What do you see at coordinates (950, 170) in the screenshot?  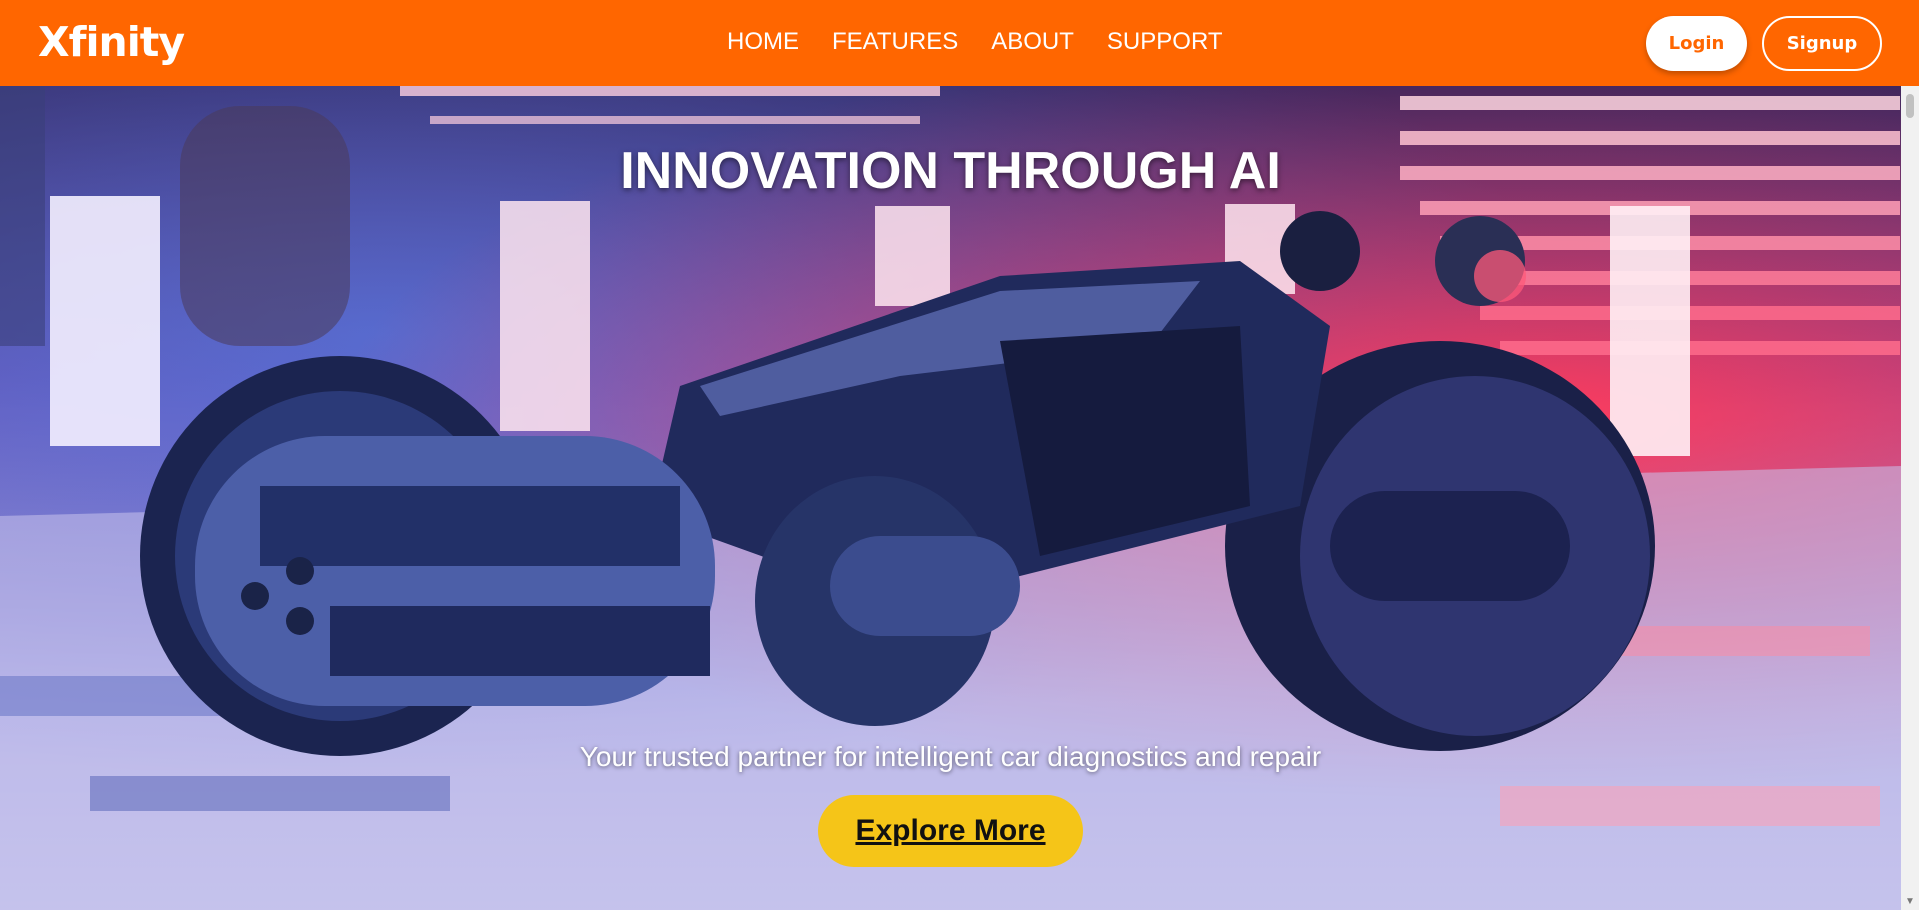 I see `hero-title: INNOVATION THROUGH AI` at bounding box center [950, 170].